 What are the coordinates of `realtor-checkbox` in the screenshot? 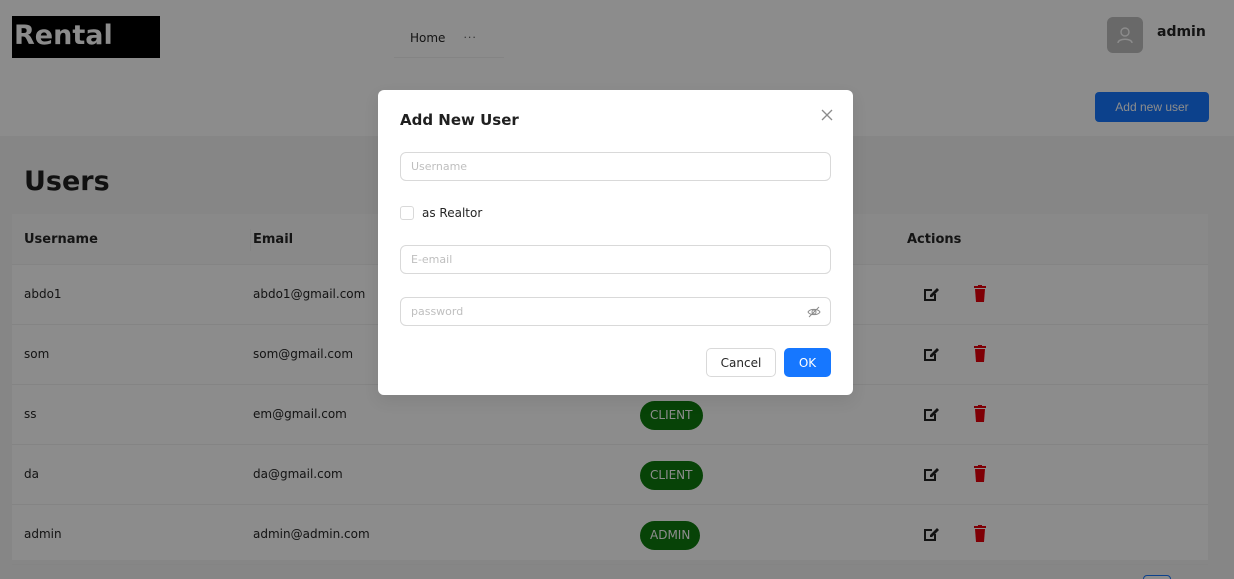 It's located at (407, 213).